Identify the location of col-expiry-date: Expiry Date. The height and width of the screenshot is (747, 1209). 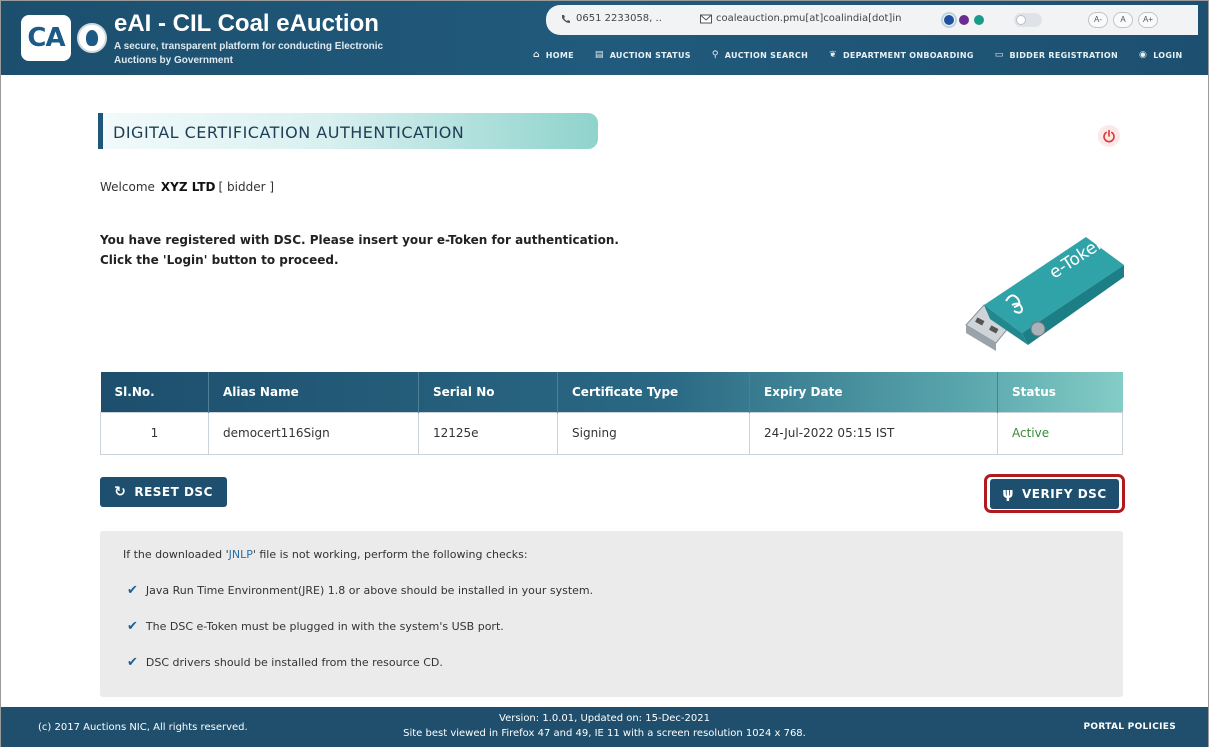
(873, 392).